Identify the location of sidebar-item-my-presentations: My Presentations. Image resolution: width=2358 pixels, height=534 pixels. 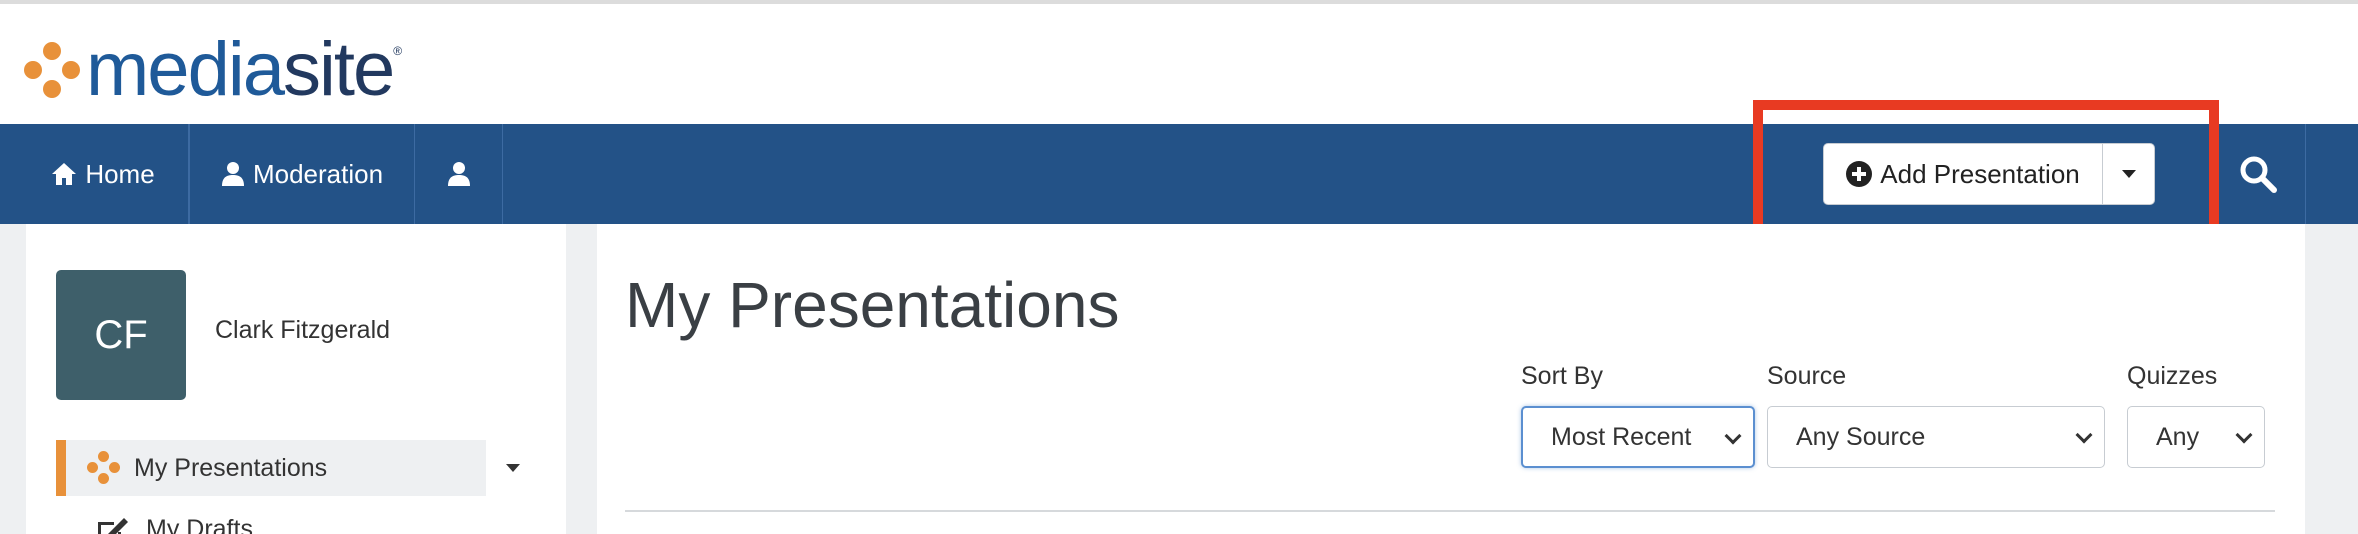
(271, 468).